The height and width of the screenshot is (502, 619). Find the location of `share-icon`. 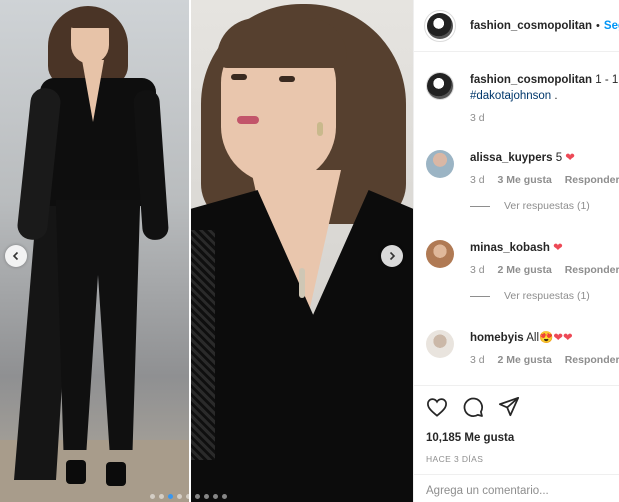

share-icon is located at coordinates (509, 408).